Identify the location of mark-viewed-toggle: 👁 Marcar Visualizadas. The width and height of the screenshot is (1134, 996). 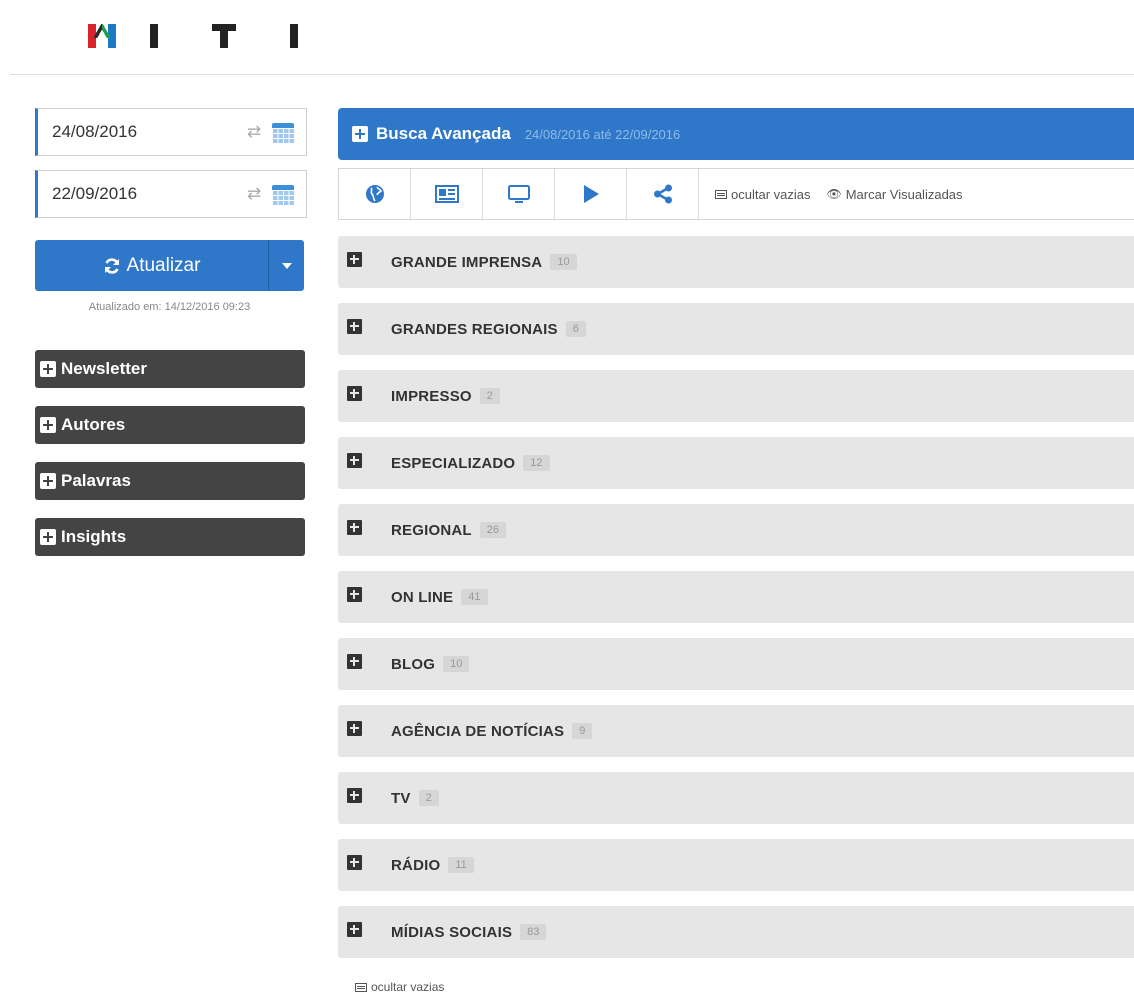
(894, 194).